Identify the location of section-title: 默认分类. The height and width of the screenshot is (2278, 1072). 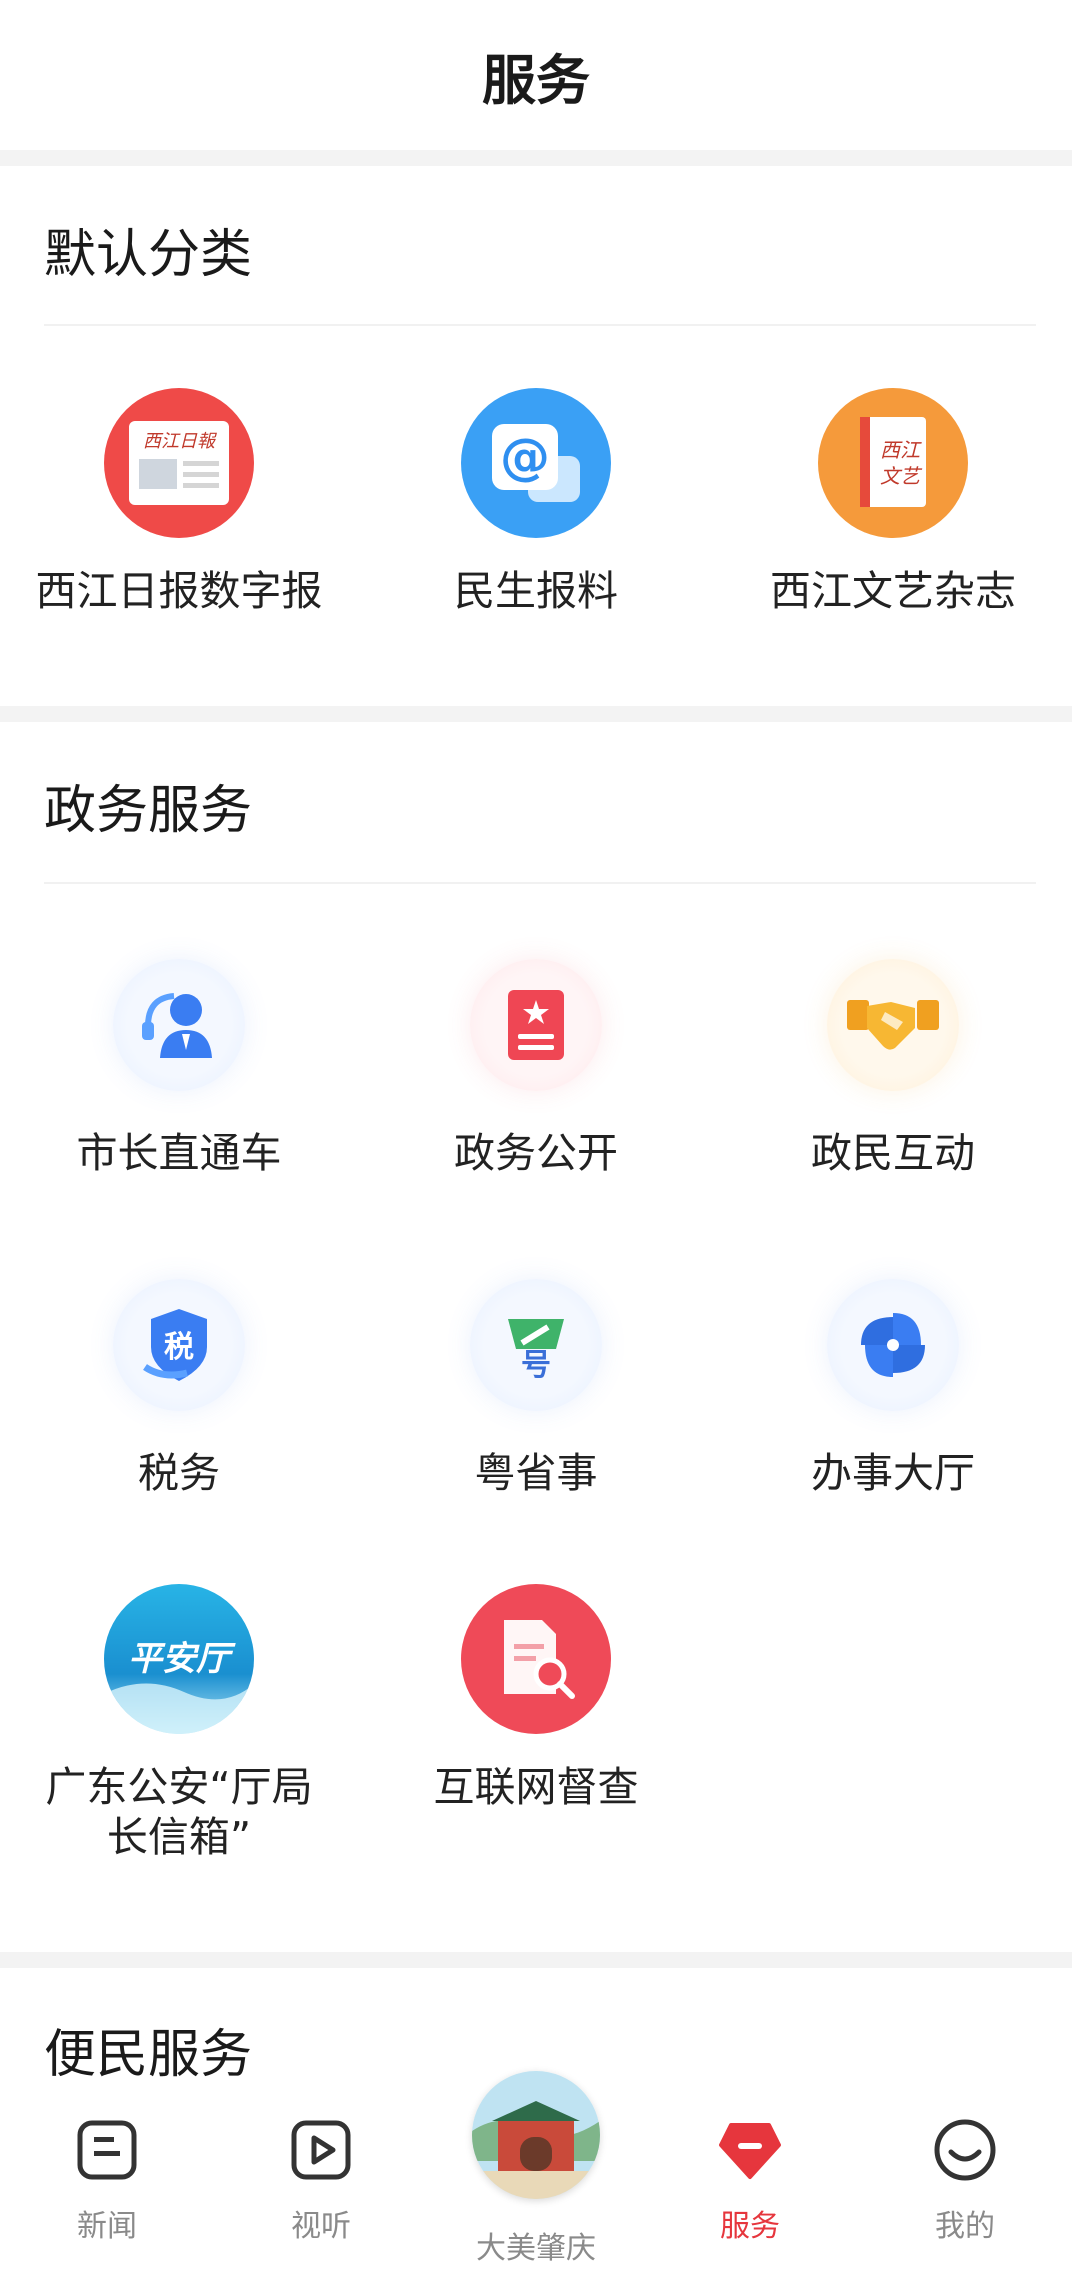
(148, 255).